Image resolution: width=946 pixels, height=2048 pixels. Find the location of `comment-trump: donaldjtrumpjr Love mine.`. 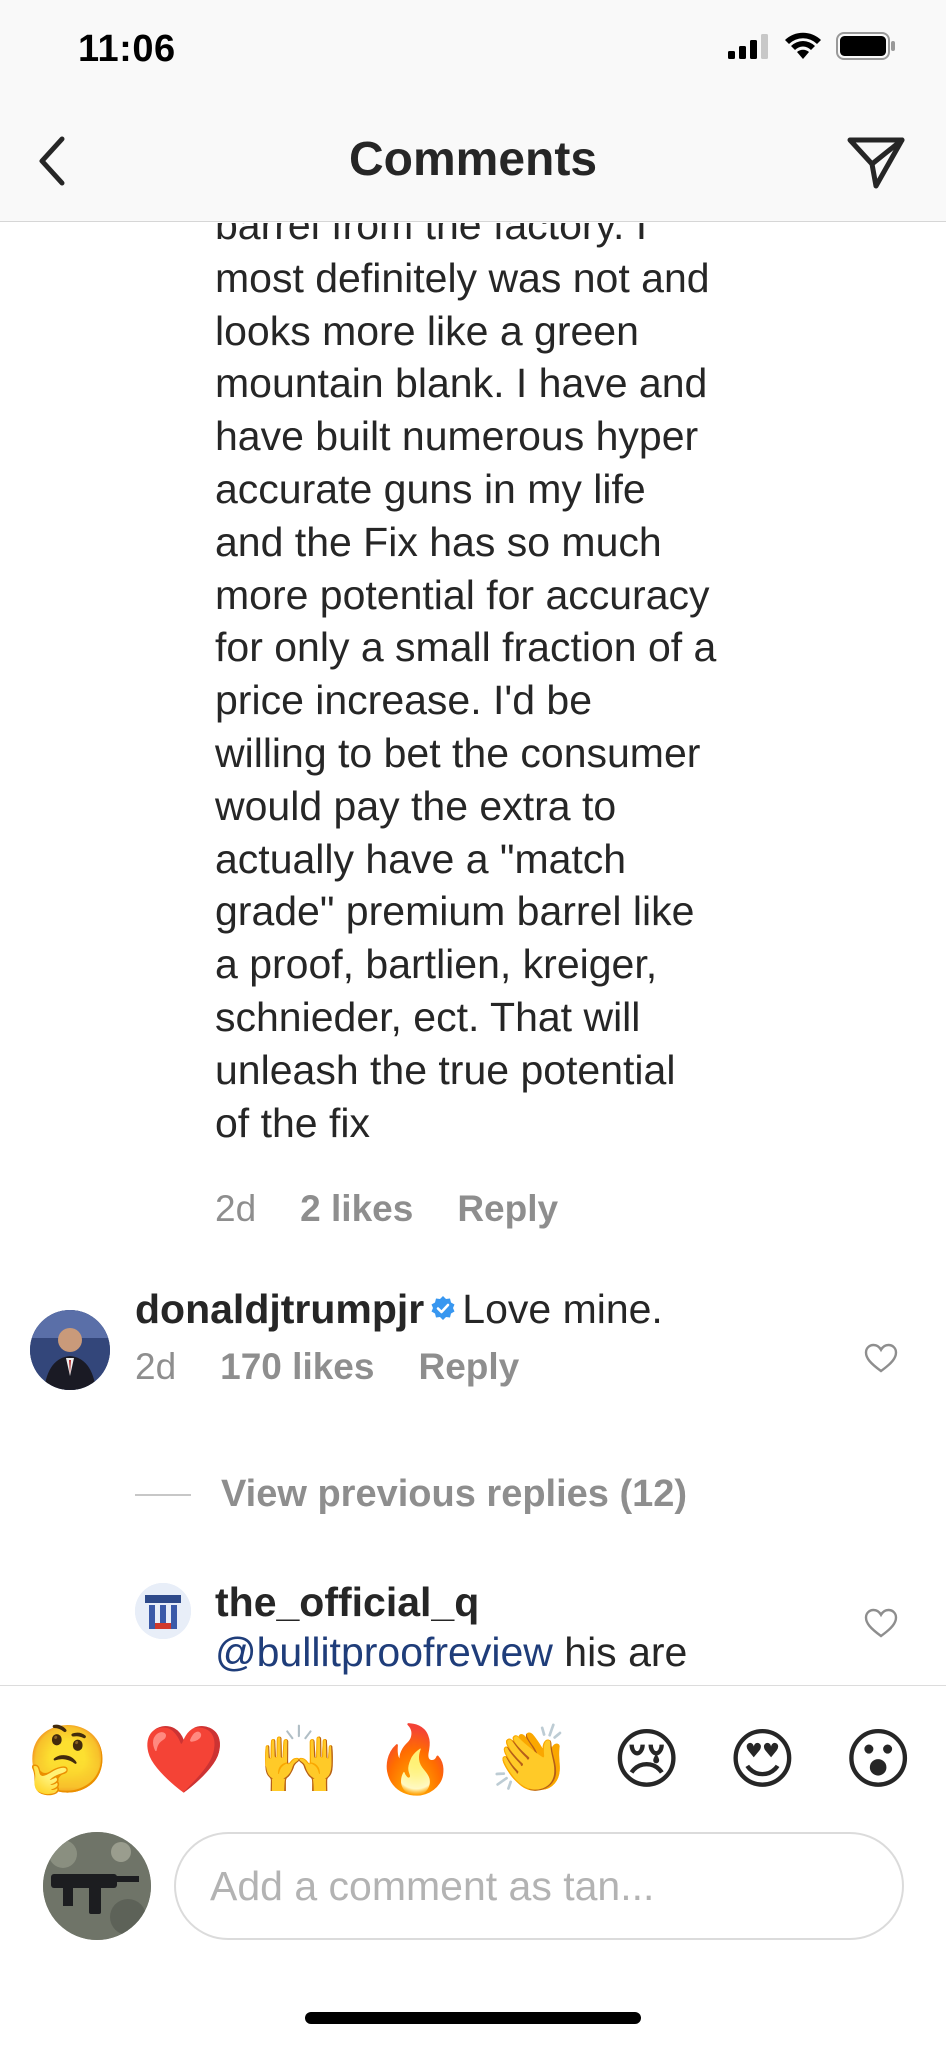

comment-trump: donaldjtrumpjr Love mine. is located at coordinates (399, 1309).